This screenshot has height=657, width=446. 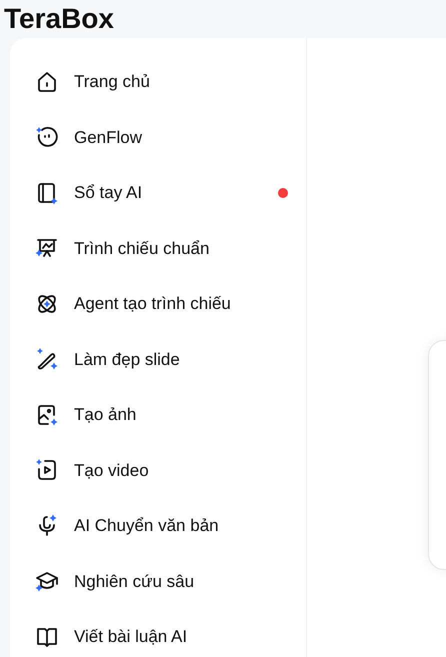 What do you see at coordinates (47, 581) in the screenshot?
I see `graduation-cap-icon` at bounding box center [47, 581].